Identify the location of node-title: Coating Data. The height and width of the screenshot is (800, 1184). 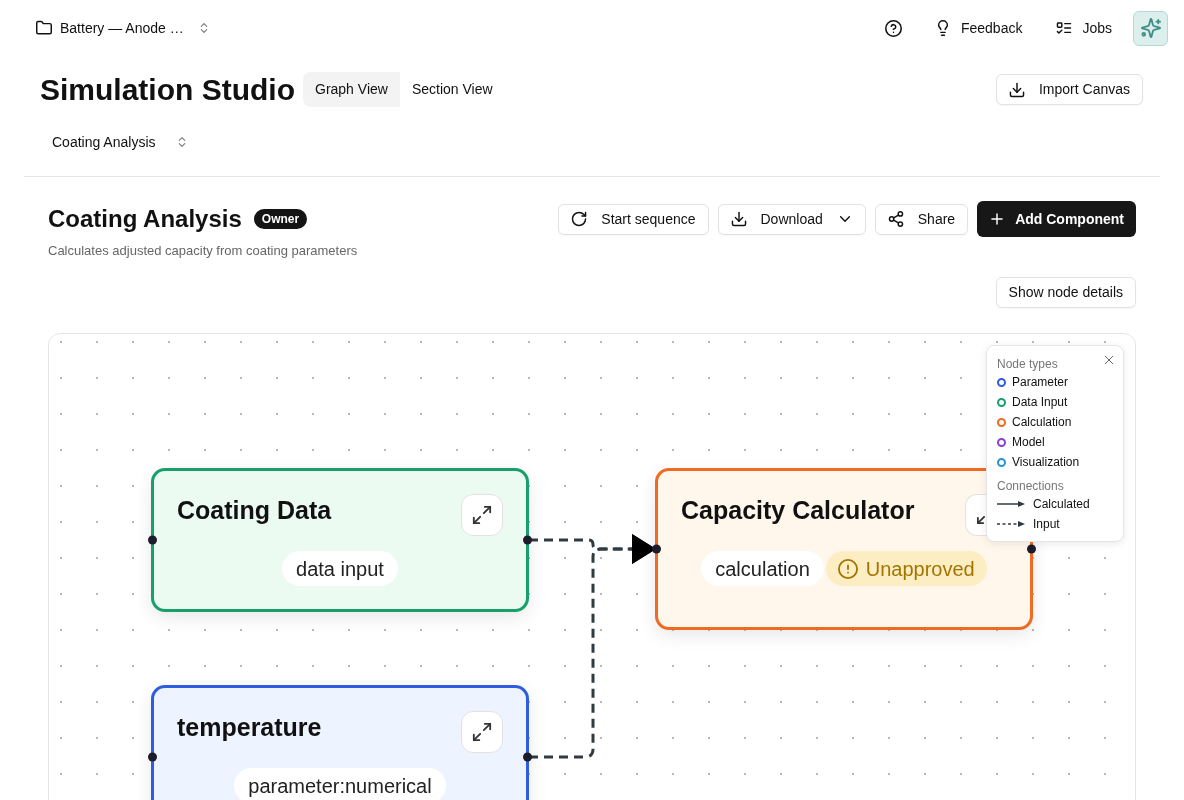
(254, 510).